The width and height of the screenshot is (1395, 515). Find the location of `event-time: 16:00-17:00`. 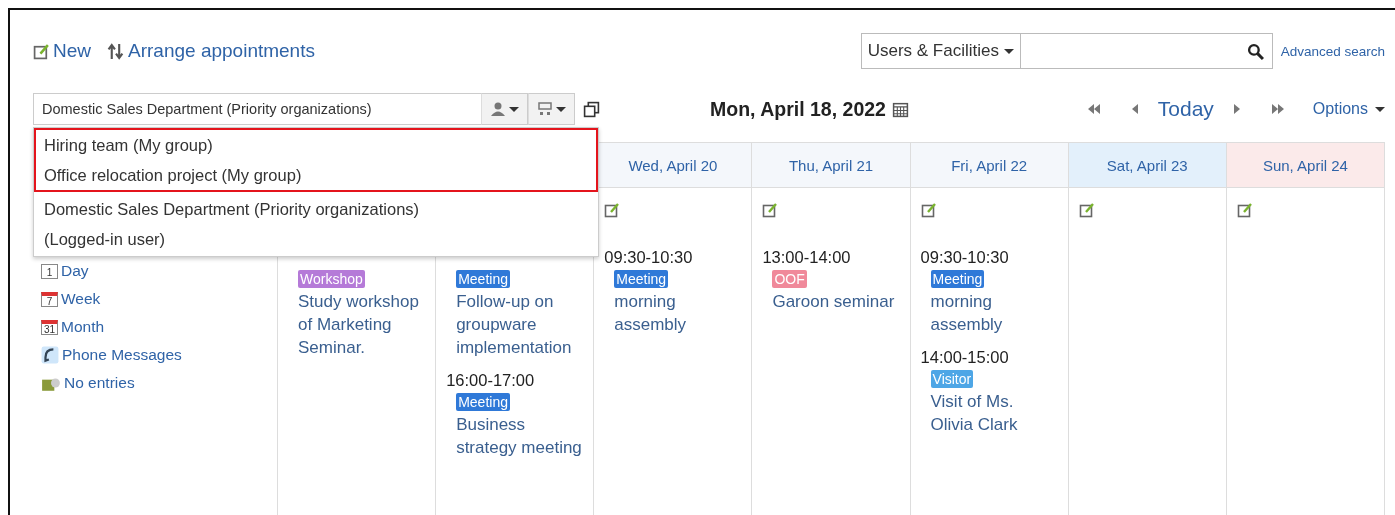

event-time: 16:00-17:00 is located at coordinates (491, 380).